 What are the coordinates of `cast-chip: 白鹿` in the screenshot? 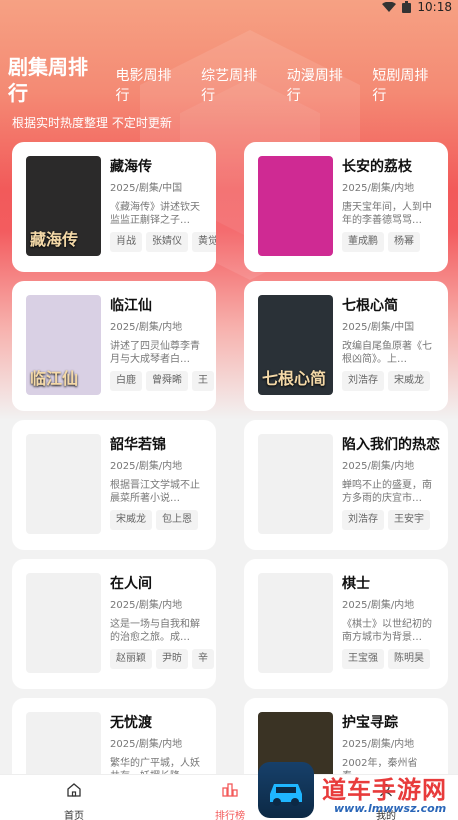 It's located at (126, 381).